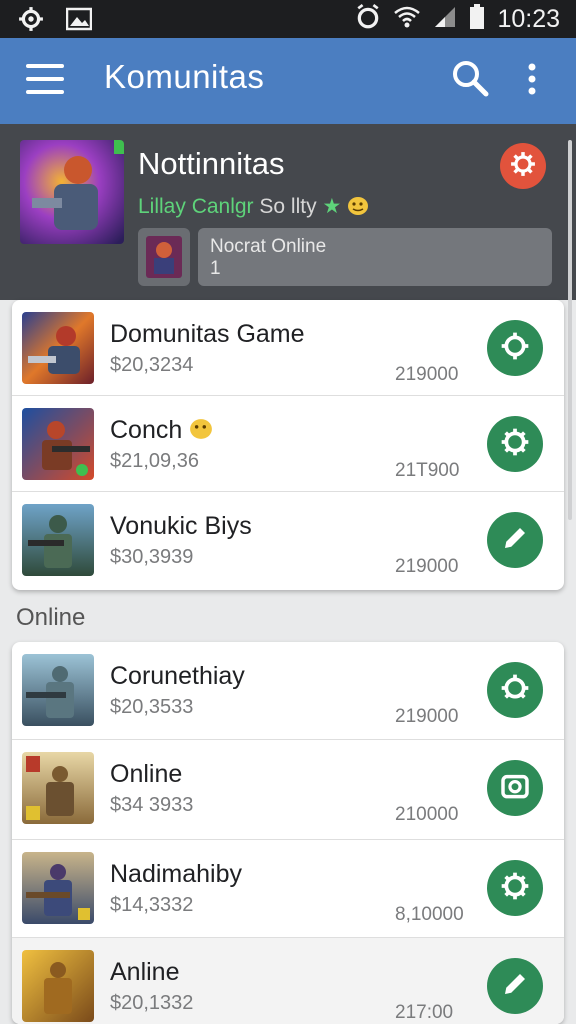 The width and height of the screenshot is (576, 1024). I want to click on wifi-icon, so click(407, 19).